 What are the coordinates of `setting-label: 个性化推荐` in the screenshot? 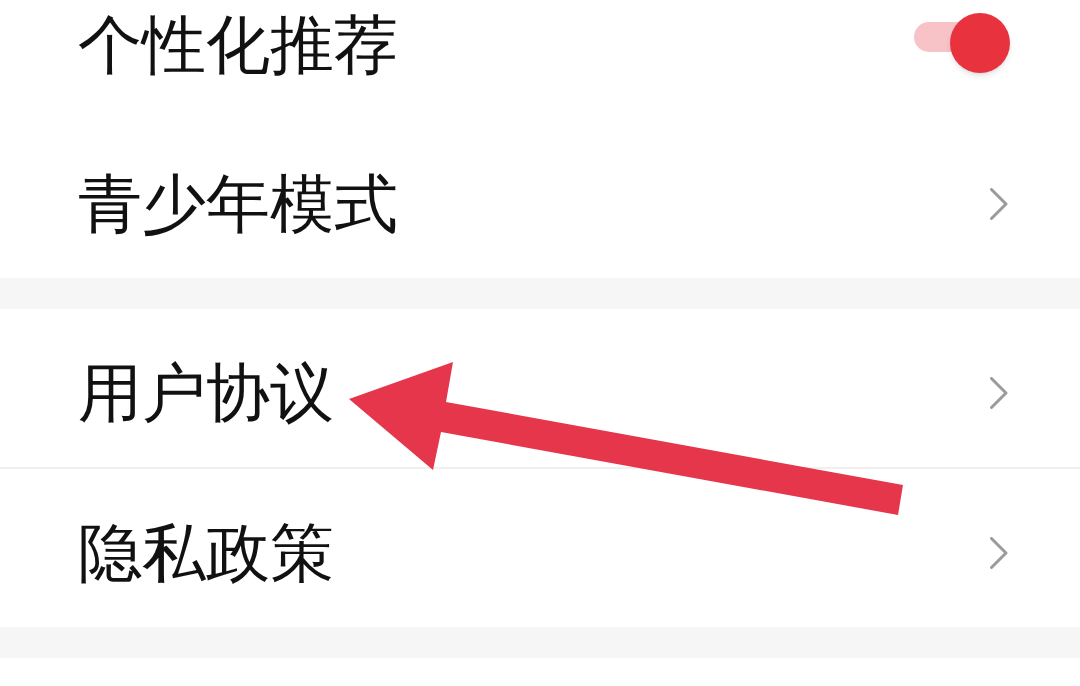 It's located at (238, 45).